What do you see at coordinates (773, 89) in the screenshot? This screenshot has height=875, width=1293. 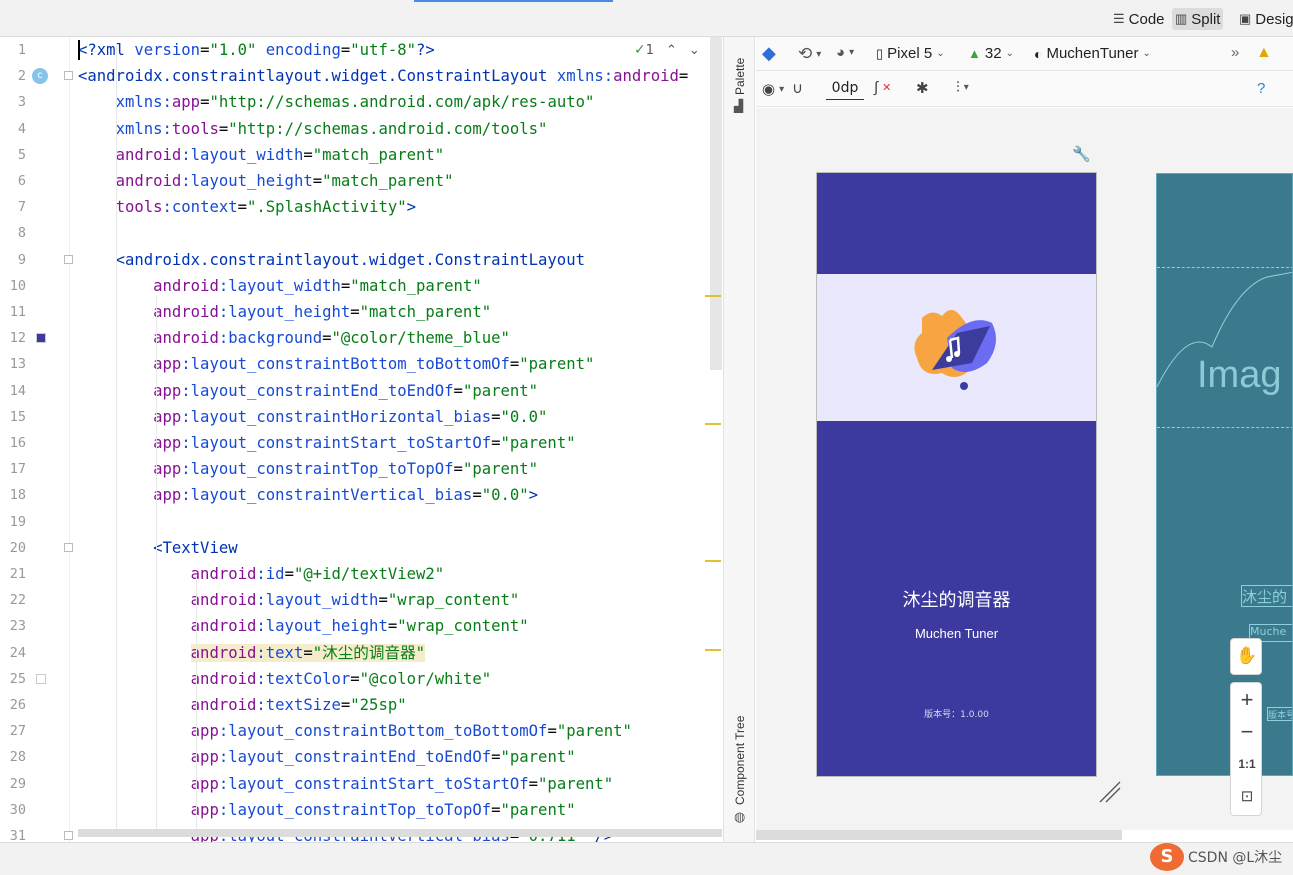 I see `eye-icon: ◉ ▾` at bounding box center [773, 89].